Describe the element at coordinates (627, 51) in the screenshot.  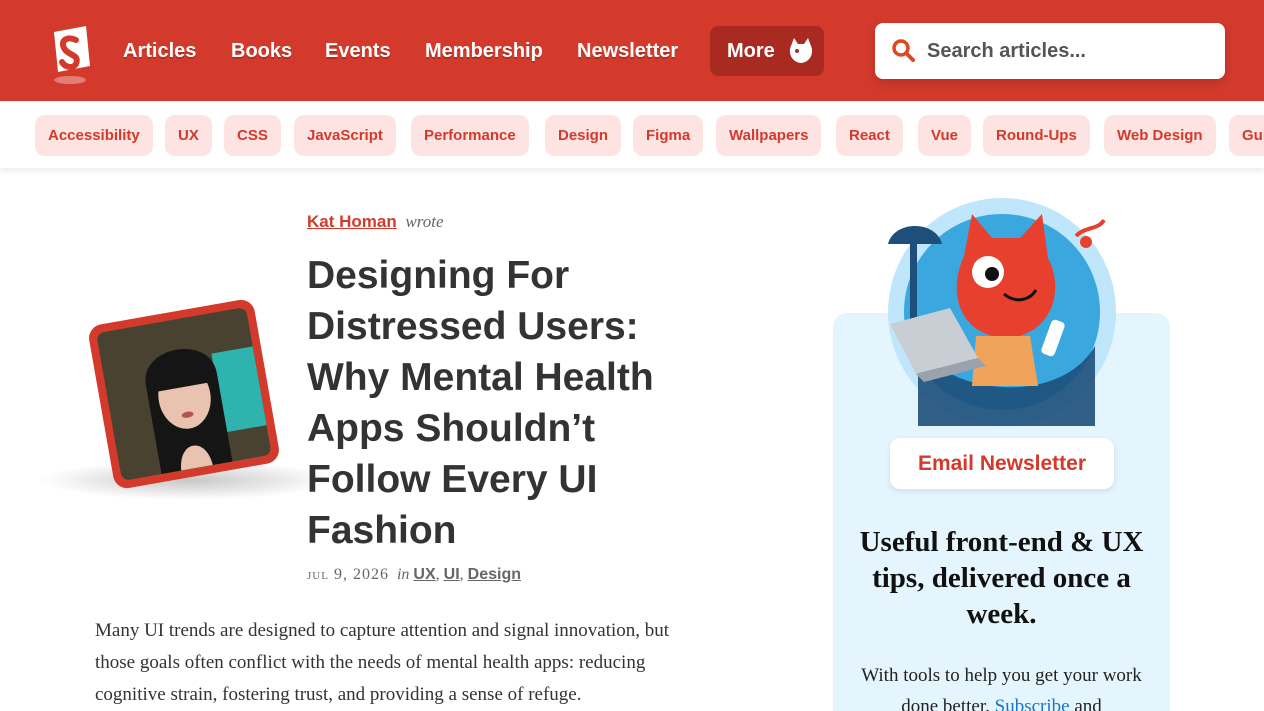
I see `nav-newsletter: Newsletter` at that location.